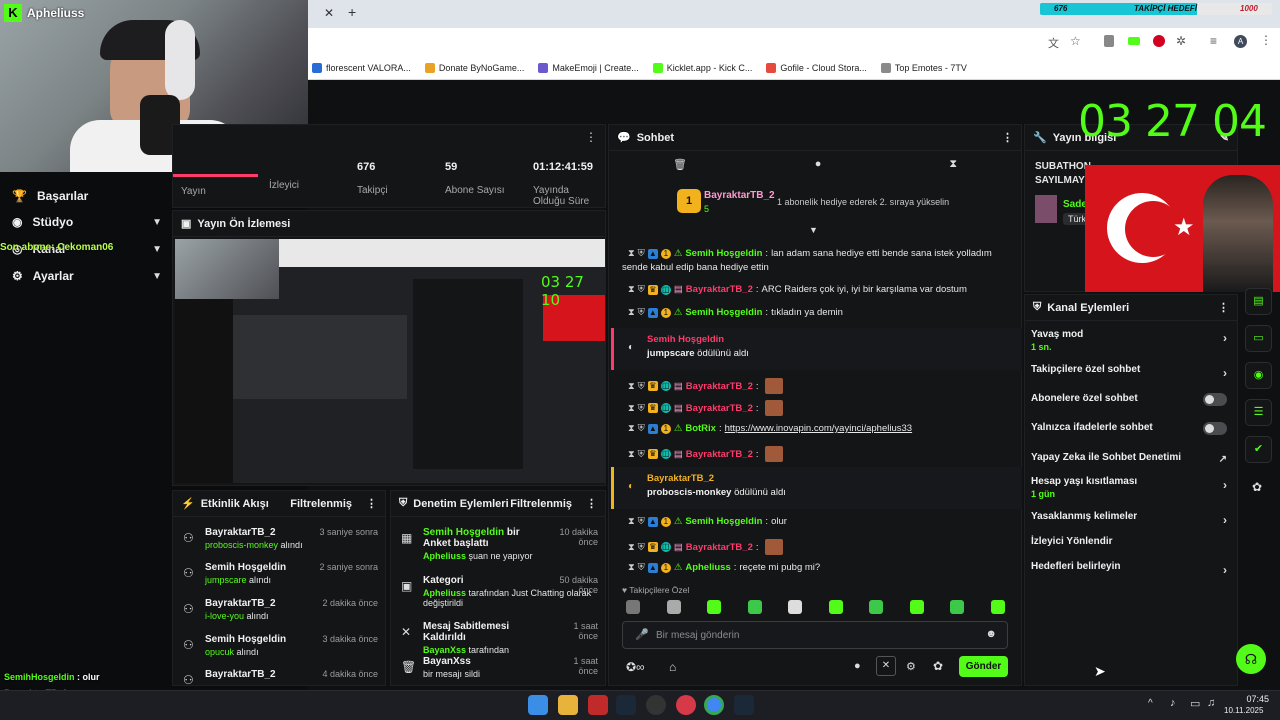  Describe the element at coordinates (697, 635) in the screenshot. I see `chat-input-placeholder: Bir mesaj gönderin` at that location.